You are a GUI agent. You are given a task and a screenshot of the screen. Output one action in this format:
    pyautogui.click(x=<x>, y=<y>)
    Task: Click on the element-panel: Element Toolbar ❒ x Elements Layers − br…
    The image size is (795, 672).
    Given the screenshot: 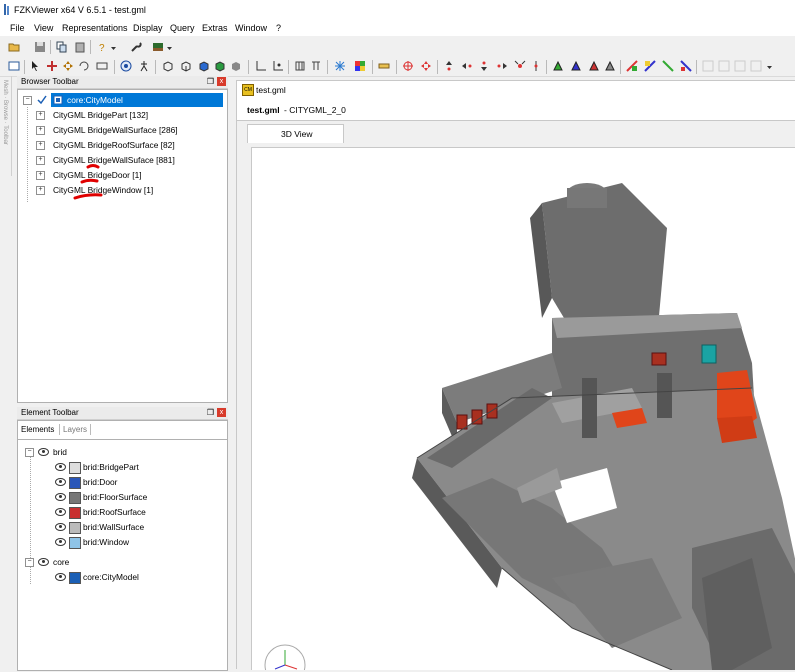 What is the action you would take?
    pyautogui.click(x=122, y=539)
    